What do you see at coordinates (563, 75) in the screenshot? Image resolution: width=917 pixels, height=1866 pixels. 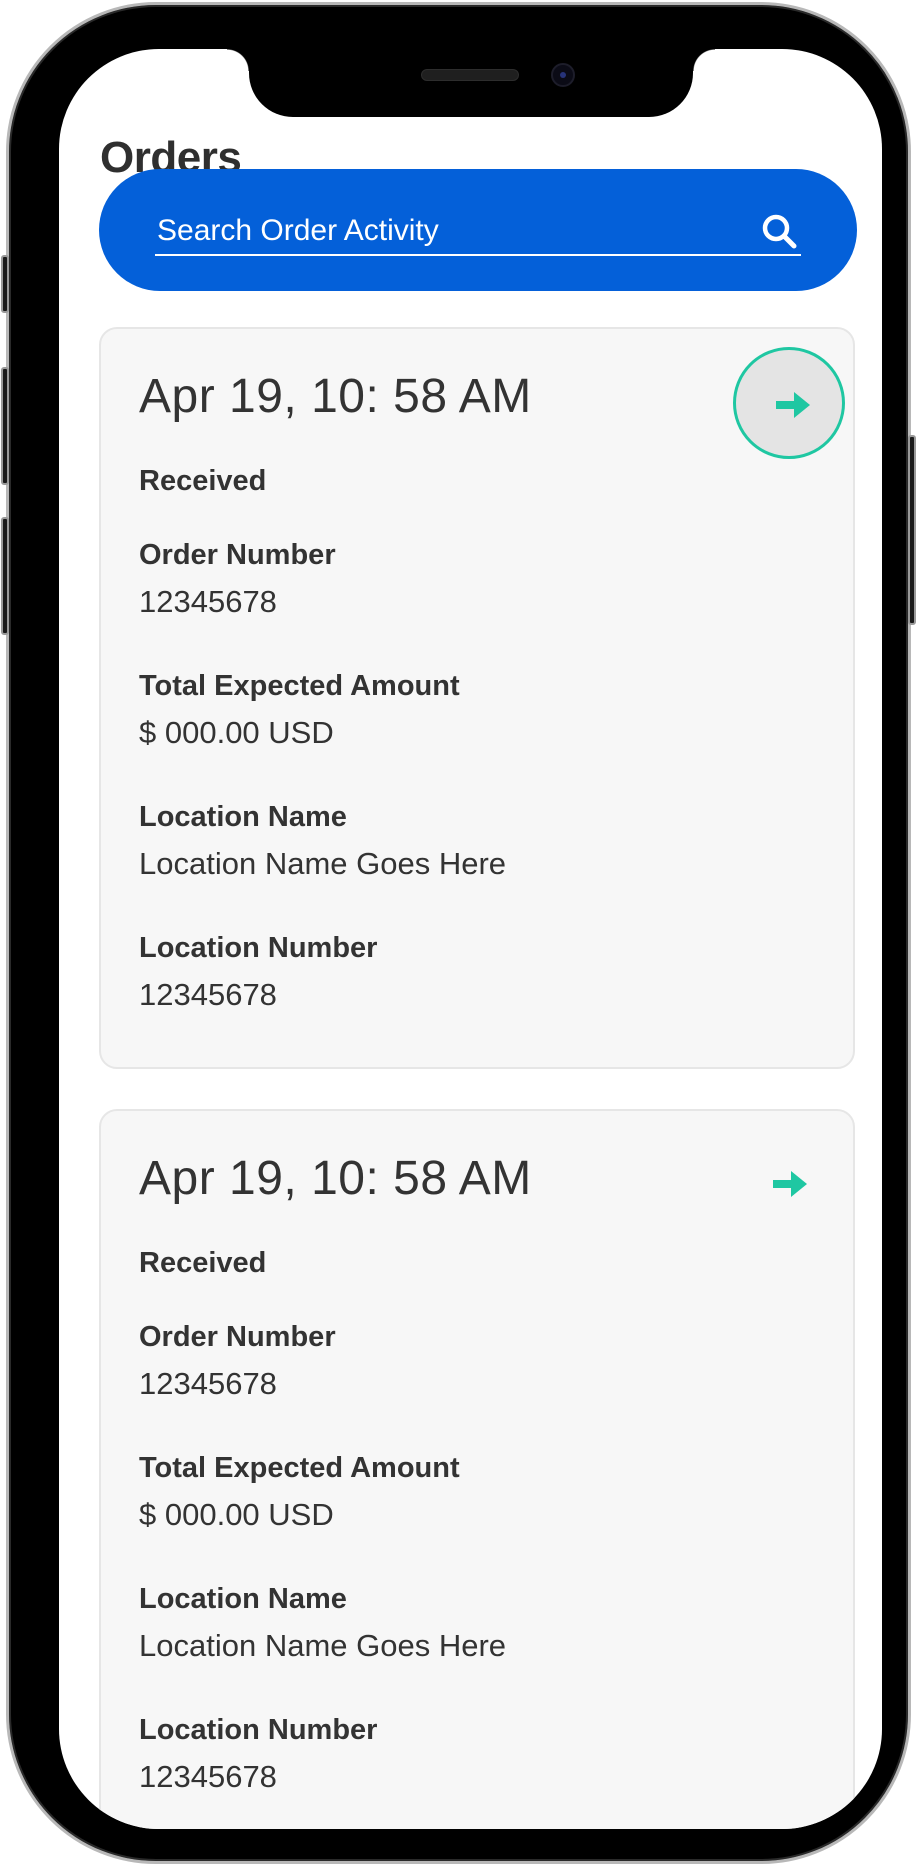 I see `front-camera` at bounding box center [563, 75].